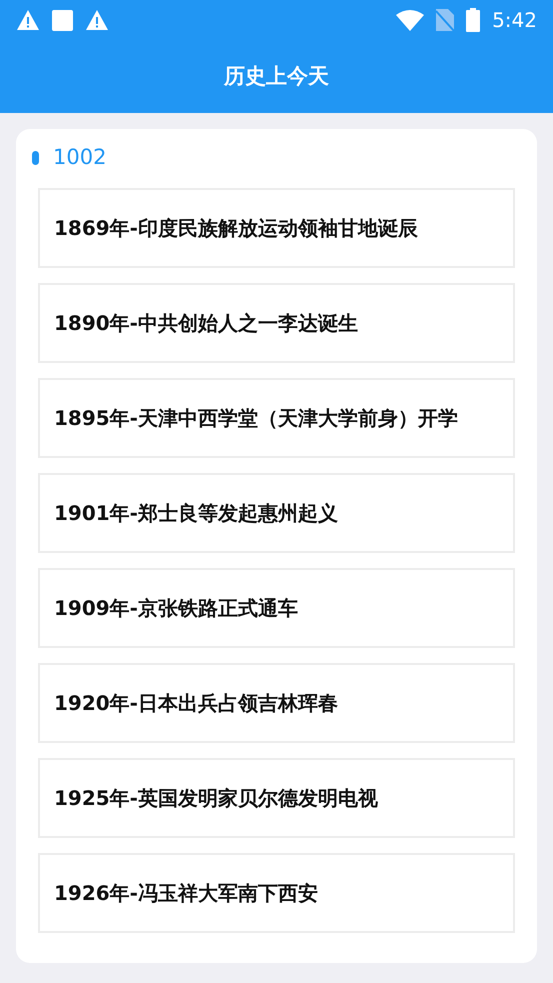 The height and width of the screenshot is (983, 553). What do you see at coordinates (410, 20) in the screenshot?
I see `wifi-icon` at bounding box center [410, 20].